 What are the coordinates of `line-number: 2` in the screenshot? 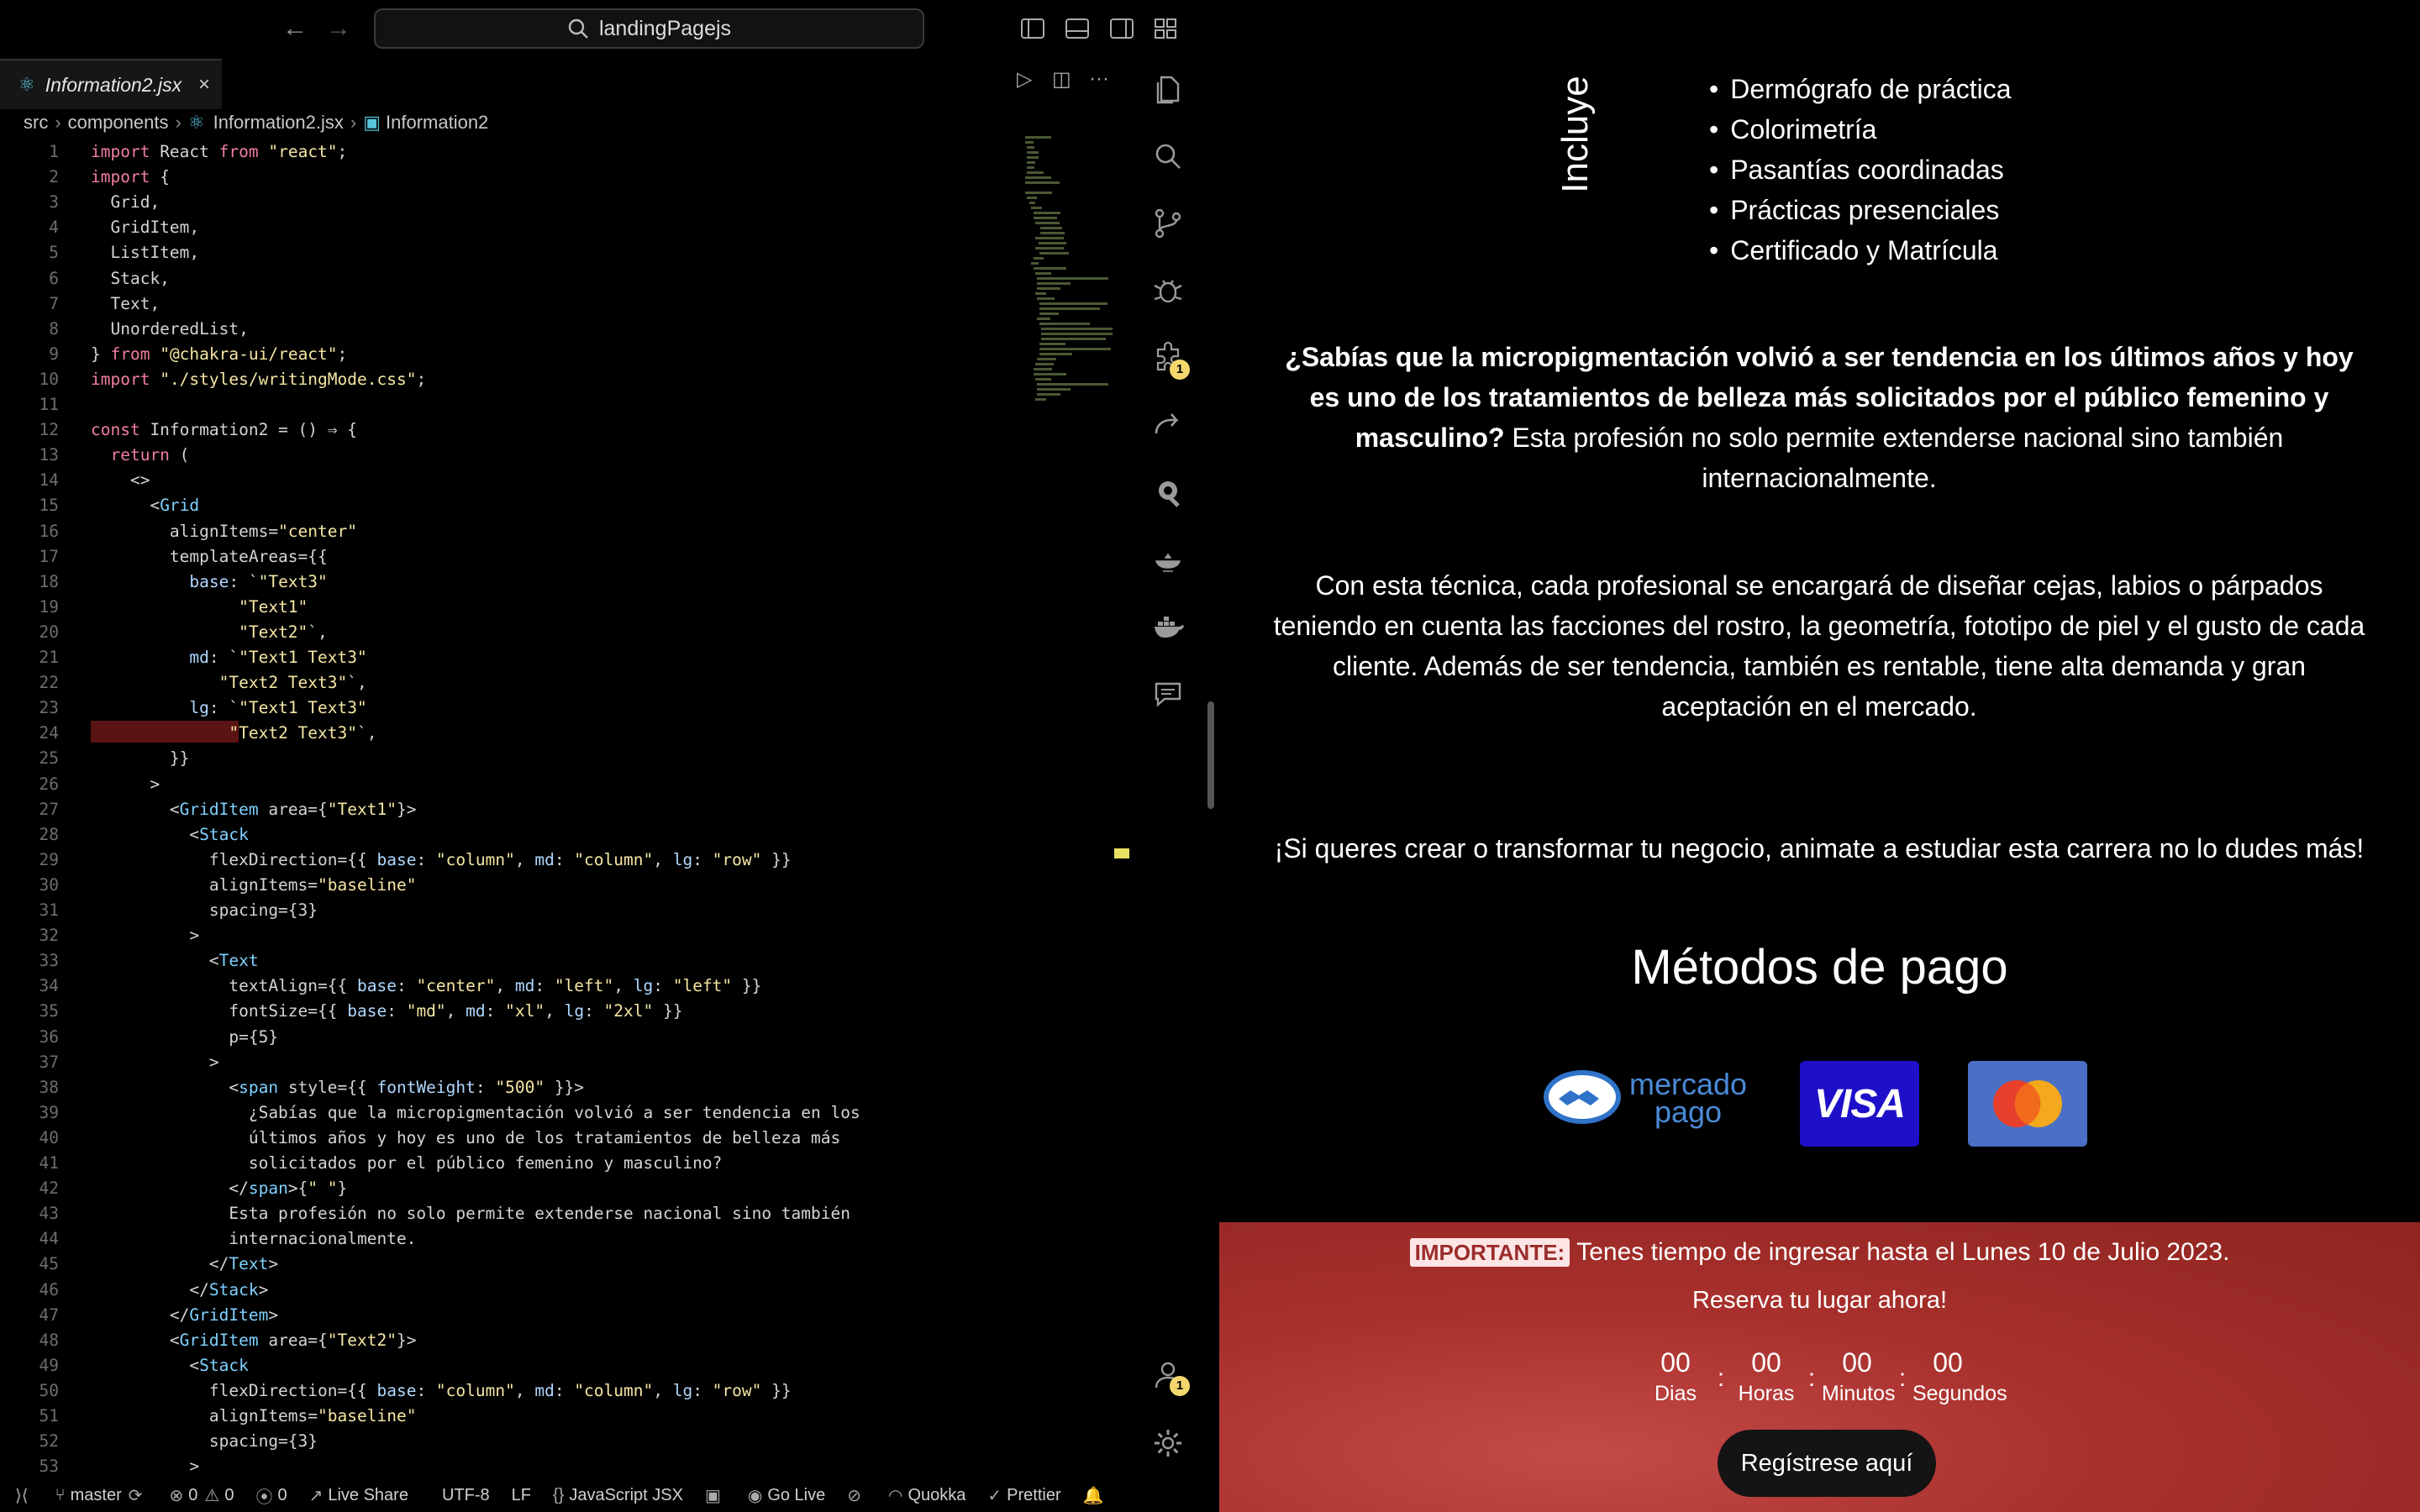 It's located at (54, 177).